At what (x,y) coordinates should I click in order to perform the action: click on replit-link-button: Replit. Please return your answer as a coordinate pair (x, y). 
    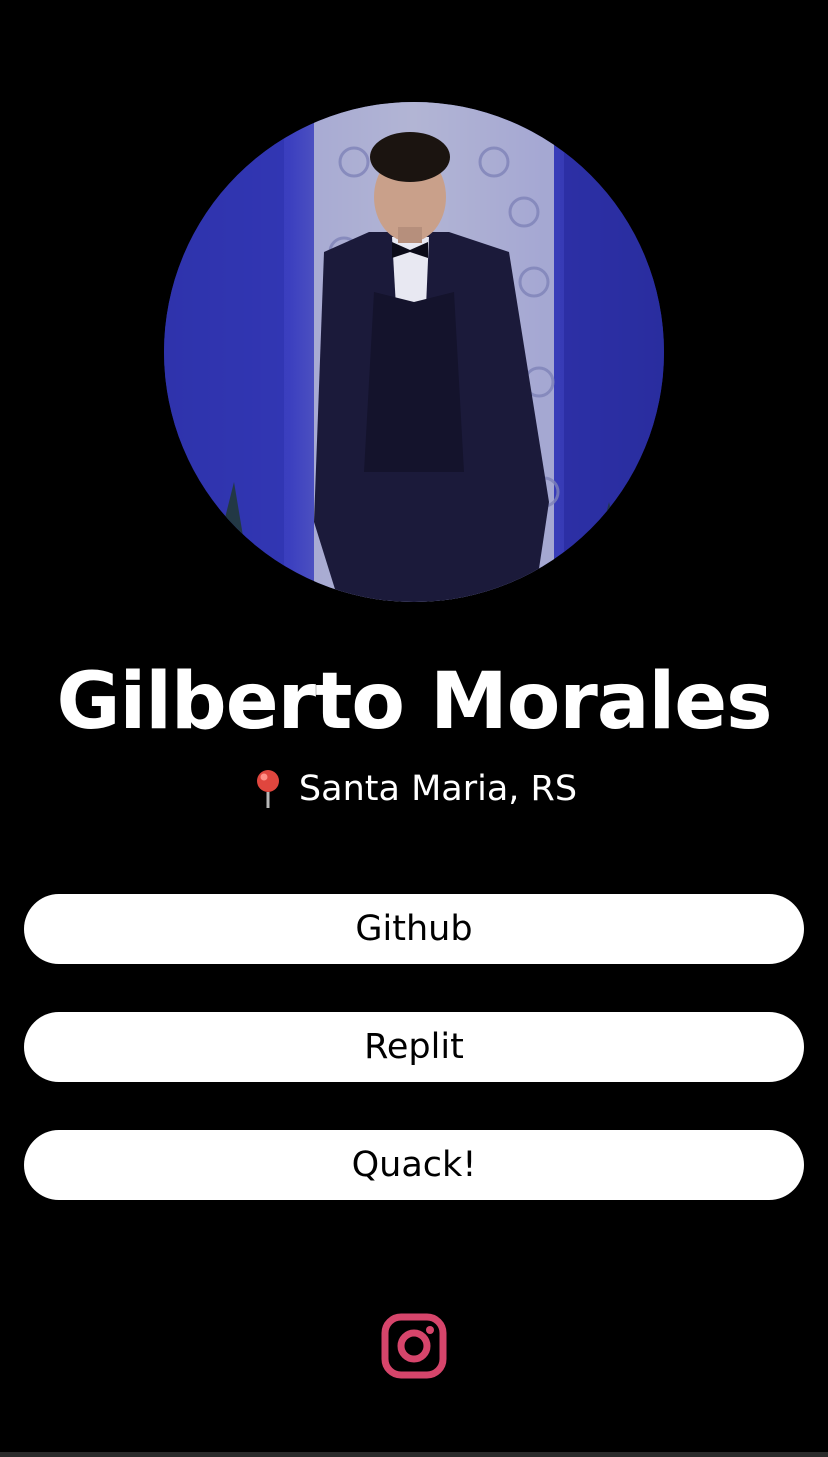
    Looking at the image, I should click on (414, 1047).